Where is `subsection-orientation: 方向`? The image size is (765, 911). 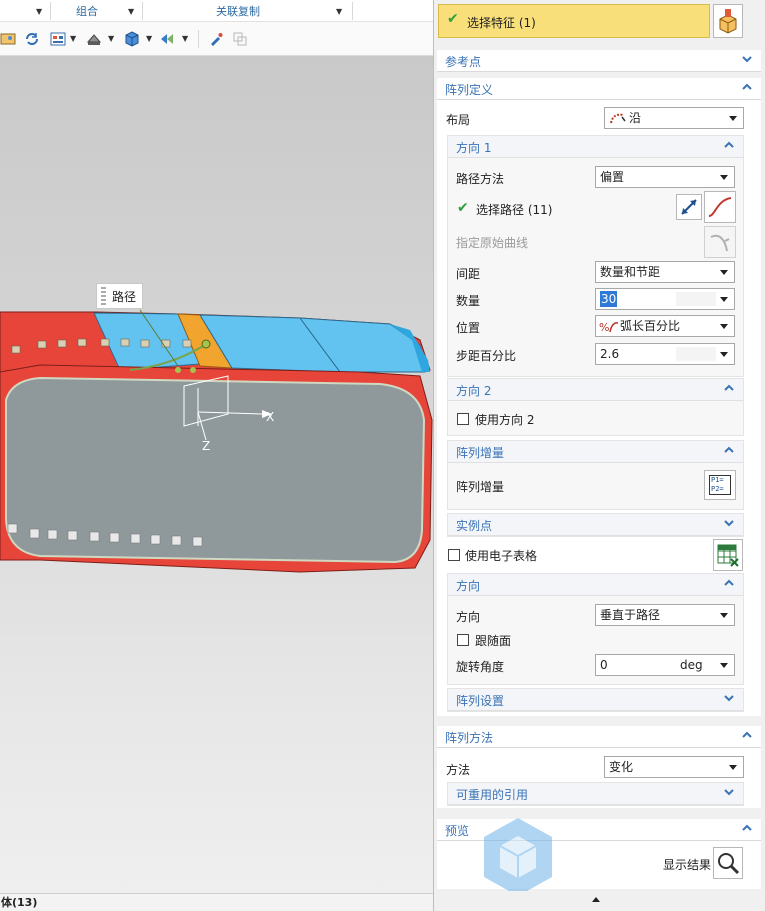 subsection-orientation: 方向 is located at coordinates (595, 585).